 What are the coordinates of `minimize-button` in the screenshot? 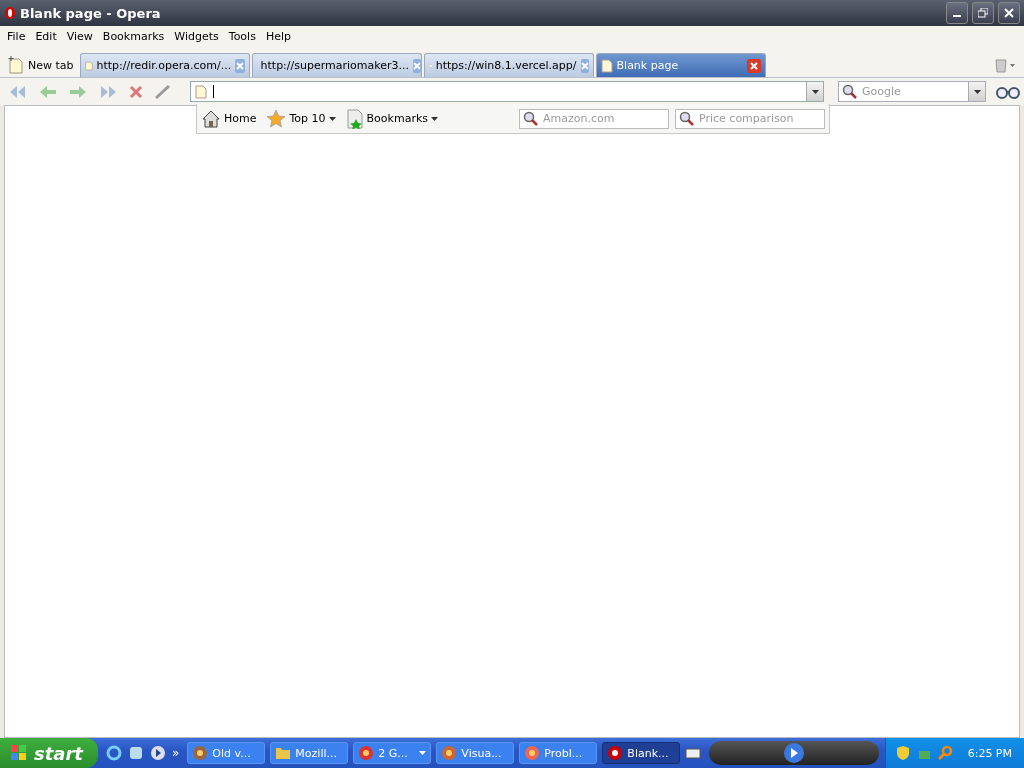 It's located at (957, 13).